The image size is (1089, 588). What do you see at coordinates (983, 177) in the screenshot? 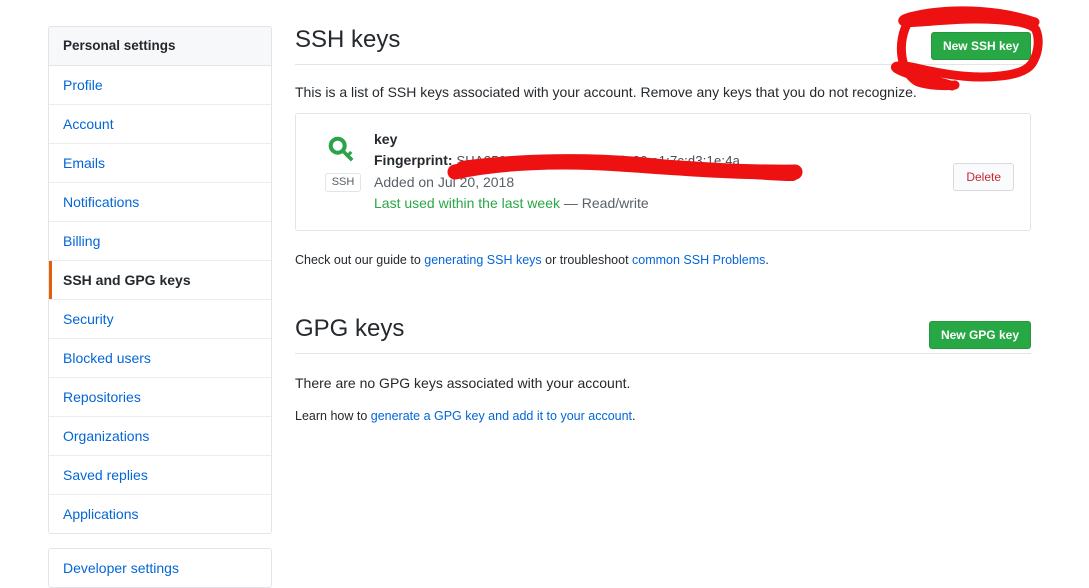
I see `delete-ssh-key-button: Delete` at bounding box center [983, 177].